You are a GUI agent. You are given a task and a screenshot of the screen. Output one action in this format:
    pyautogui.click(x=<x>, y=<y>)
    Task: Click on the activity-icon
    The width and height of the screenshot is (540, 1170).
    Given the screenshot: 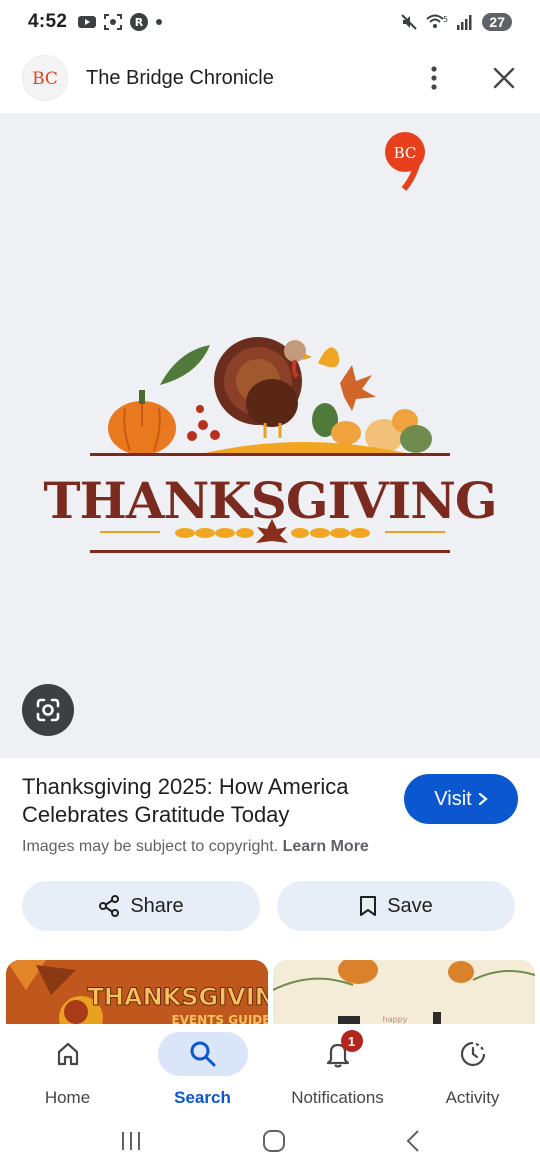 What is the action you would take?
    pyautogui.click(x=472, y=1054)
    